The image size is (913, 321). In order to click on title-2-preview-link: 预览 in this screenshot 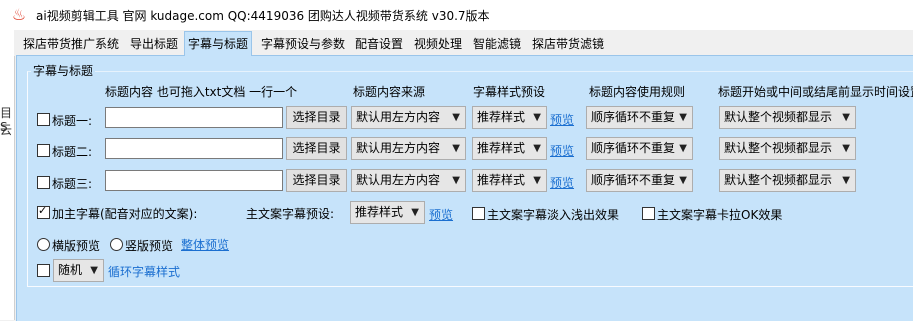, I will do `click(562, 150)`.